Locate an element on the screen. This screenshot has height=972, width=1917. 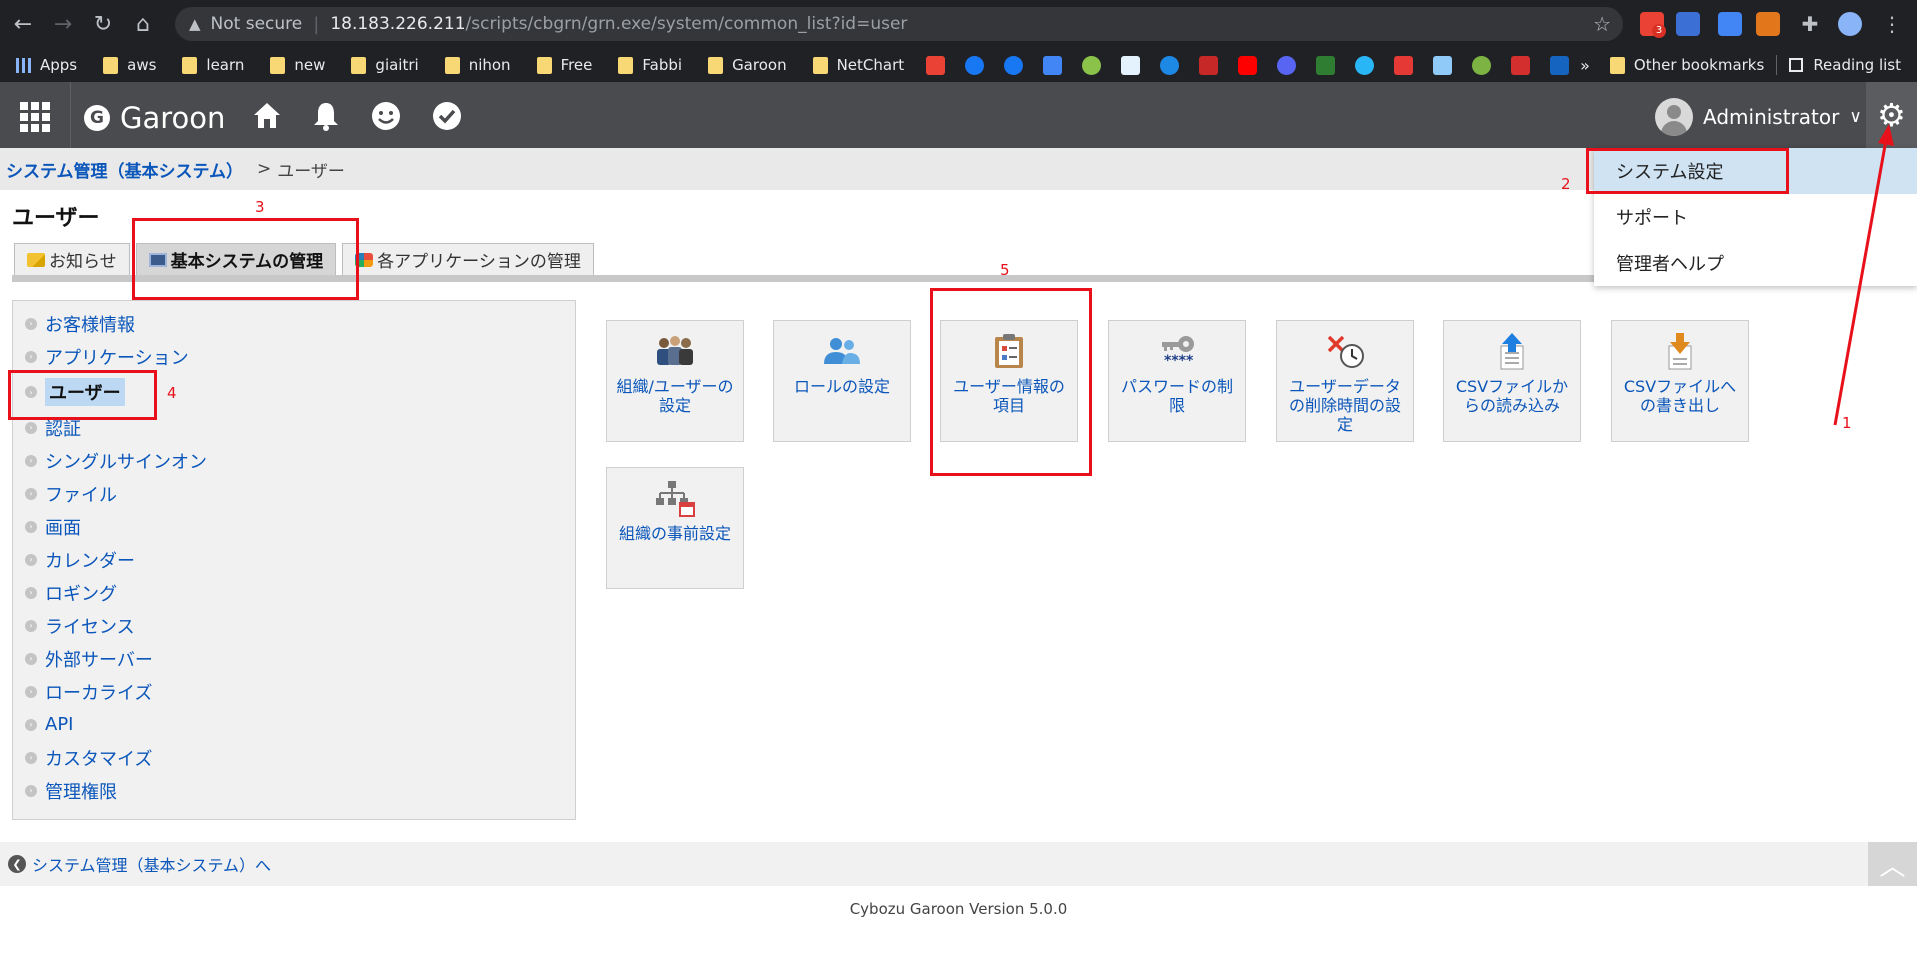
smiley-icon is located at coordinates (386, 119).